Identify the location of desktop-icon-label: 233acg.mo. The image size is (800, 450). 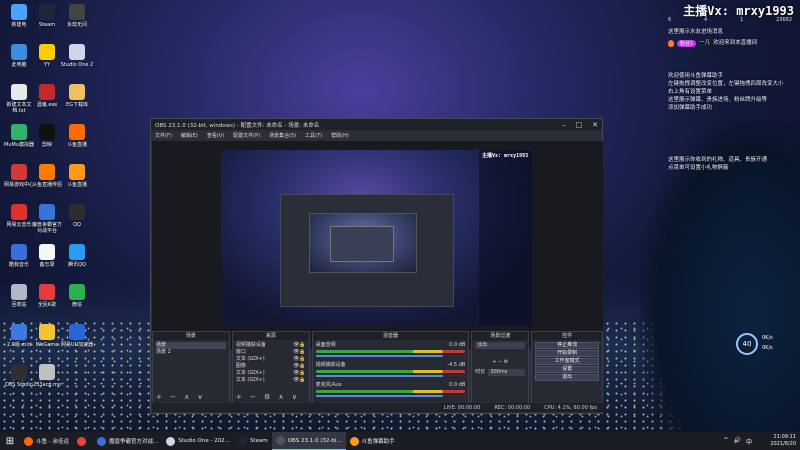
(47, 385).